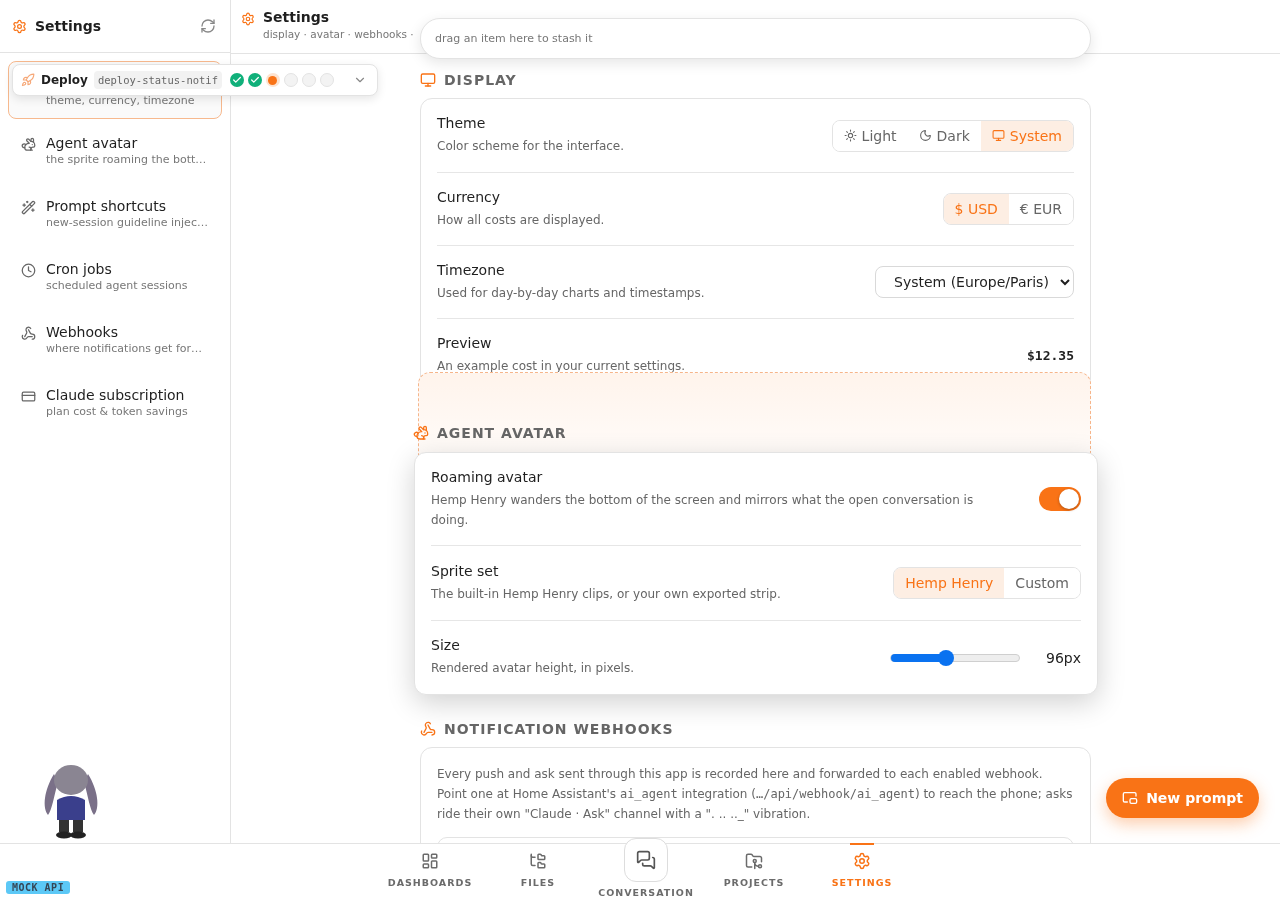 The image size is (1280, 900). What do you see at coordinates (521, 220) in the screenshot?
I see `setting-description: How all costs are displayed.` at bounding box center [521, 220].